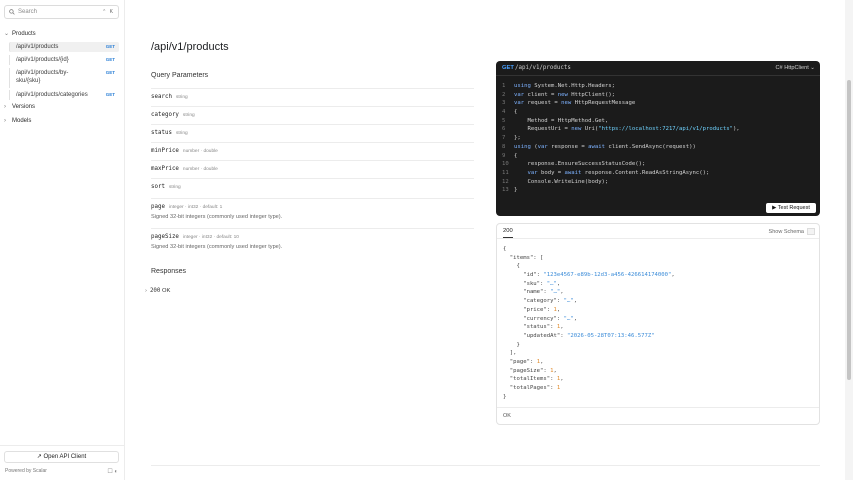 The image size is (853, 480). What do you see at coordinates (516, 190) in the screenshot?
I see `code-text: }` at bounding box center [516, 190].